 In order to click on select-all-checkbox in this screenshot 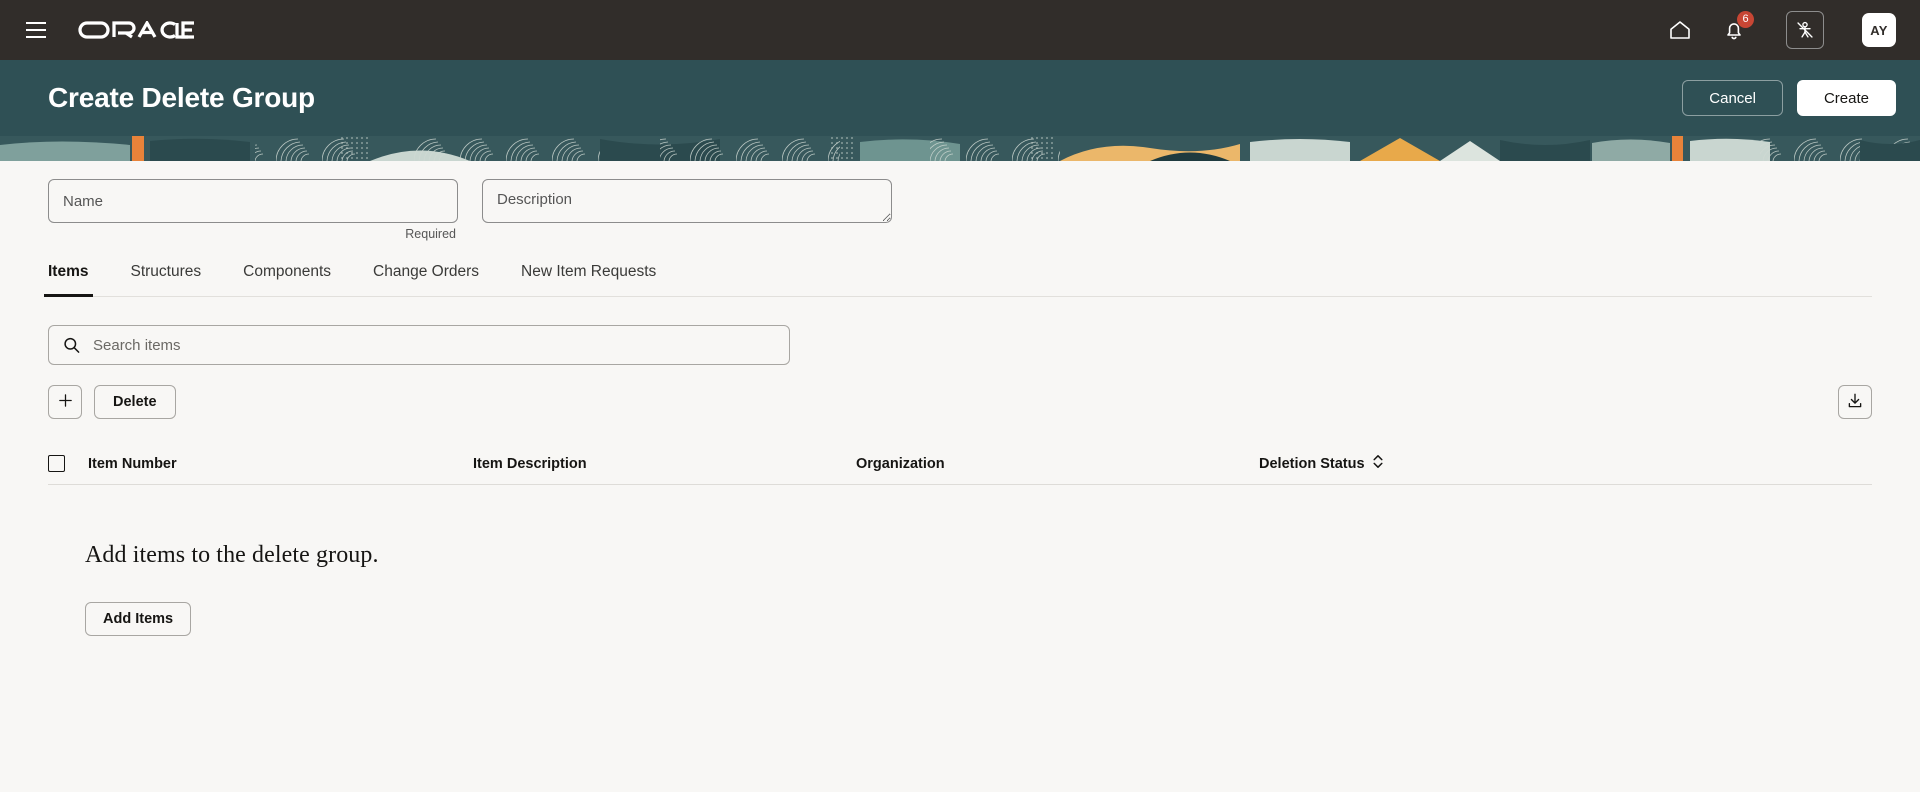, I will do `click(56, 463)`.